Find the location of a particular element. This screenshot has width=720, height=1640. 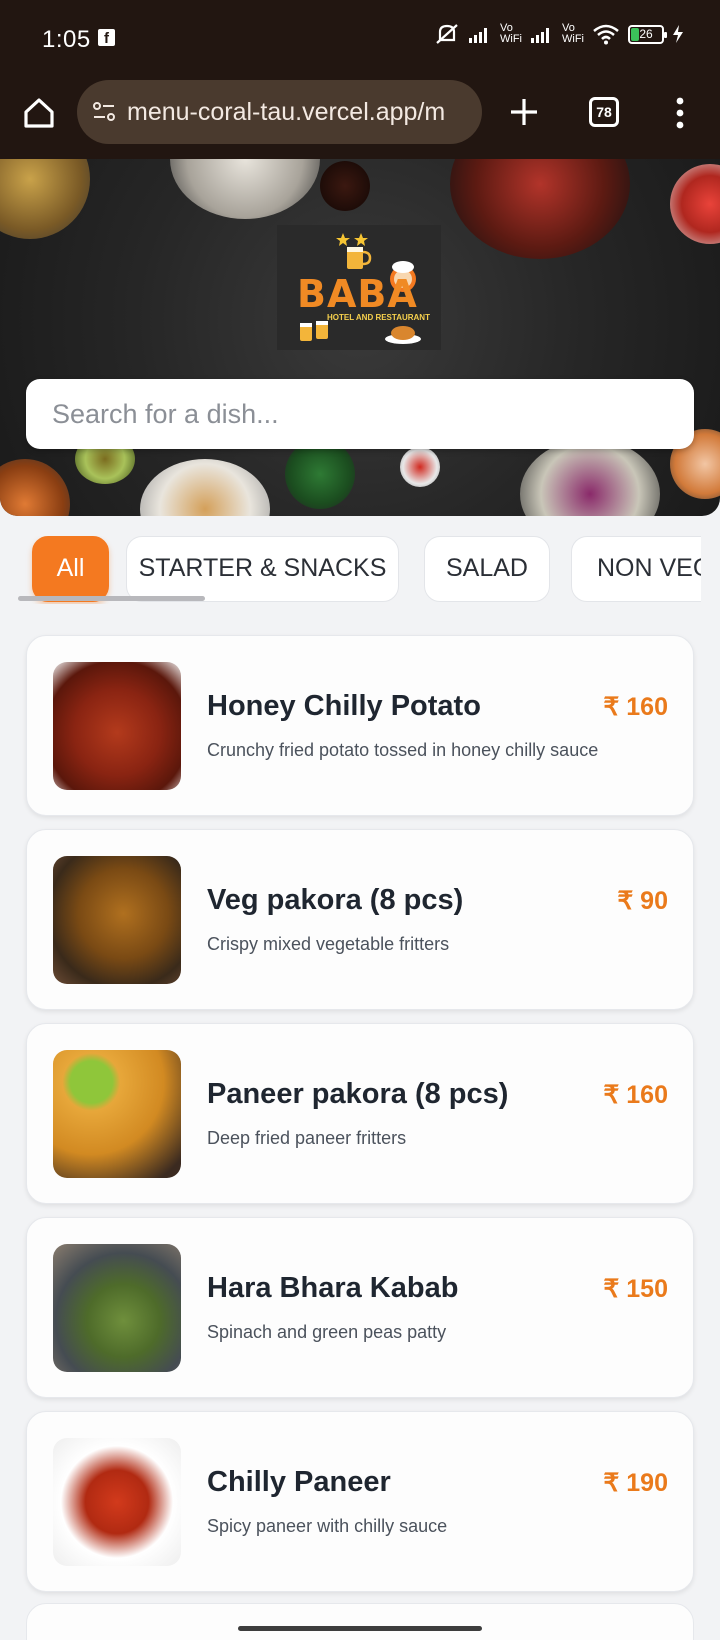

menu-item-name: Paneer pakora (8 pcs) is located at coordinates (358, 1094).